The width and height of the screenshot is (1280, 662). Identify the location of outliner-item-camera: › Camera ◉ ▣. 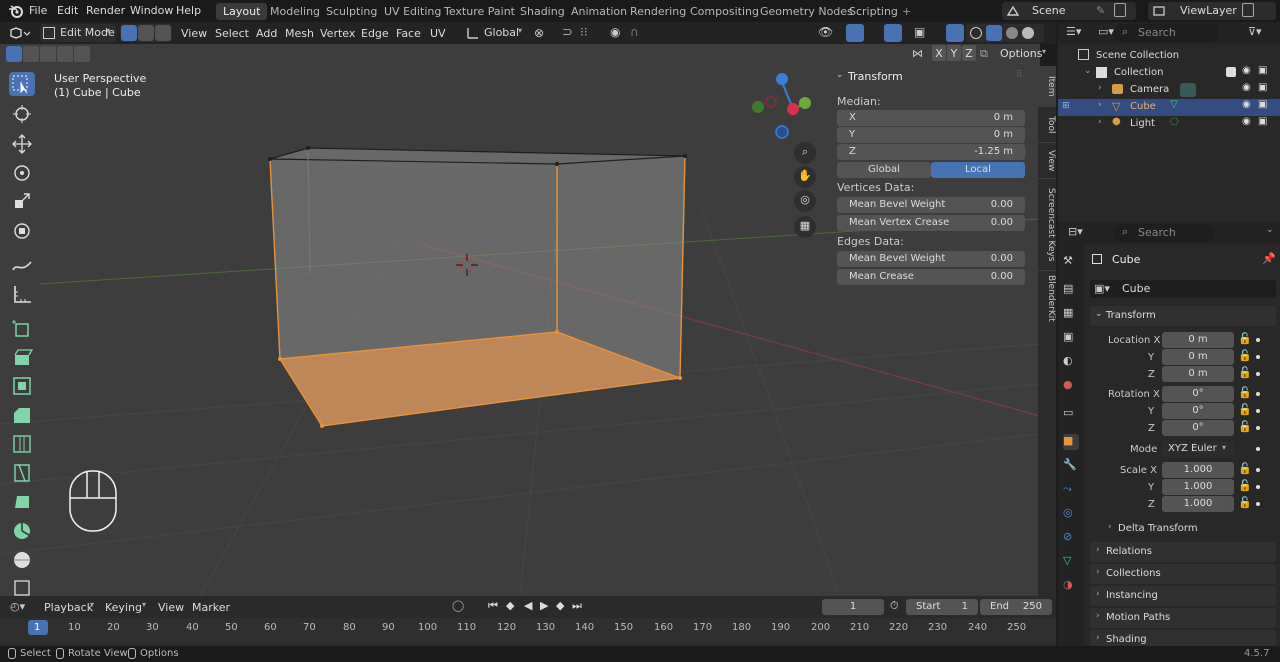
(1169, 90).